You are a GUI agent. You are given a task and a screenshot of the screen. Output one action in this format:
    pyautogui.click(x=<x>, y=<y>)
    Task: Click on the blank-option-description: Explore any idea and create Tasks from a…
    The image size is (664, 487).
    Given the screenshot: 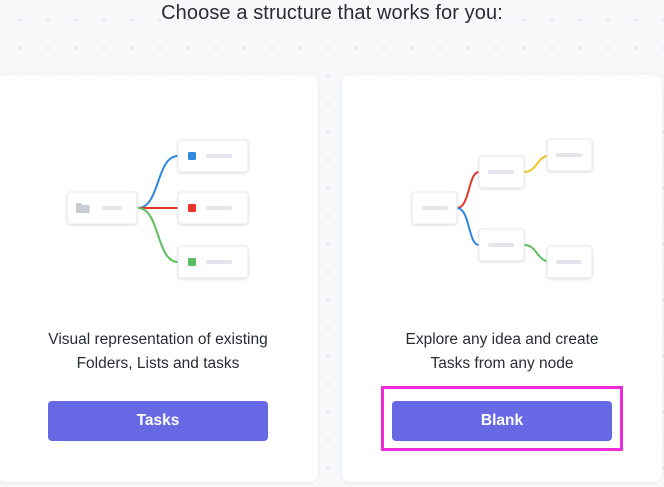 What is the action you would take?
    pyautogui.click(x=502, y=352)
    